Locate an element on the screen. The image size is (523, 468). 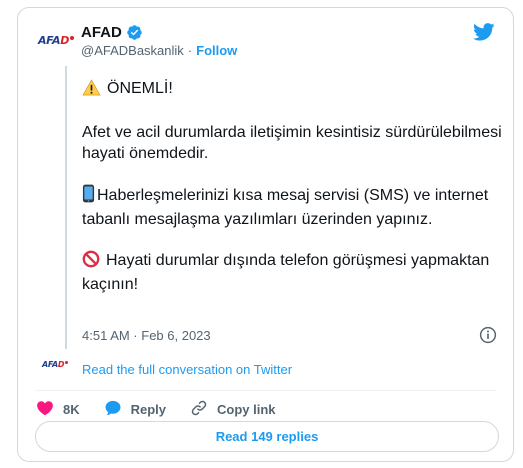
afad-logo-small: AFAD is located at coordinates (55, 364).